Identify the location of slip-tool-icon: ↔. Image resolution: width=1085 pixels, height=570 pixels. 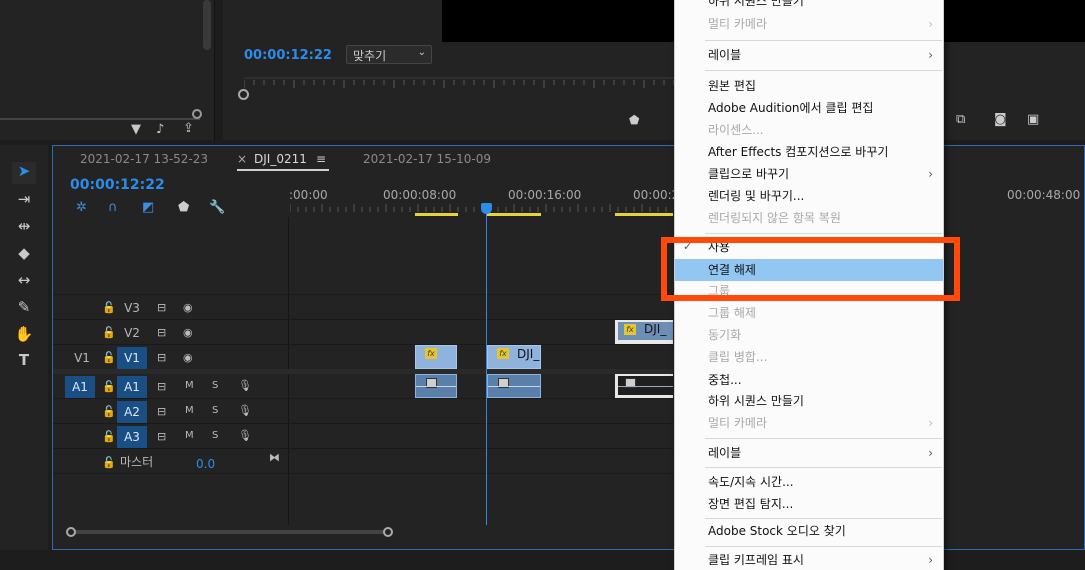
(24, 282).